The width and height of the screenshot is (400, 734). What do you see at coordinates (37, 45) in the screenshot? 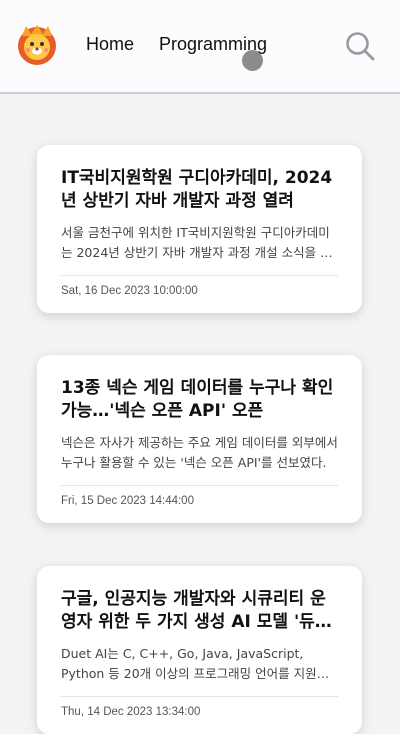
I see `lion-logo-icon` at bounding box center [37, 45].